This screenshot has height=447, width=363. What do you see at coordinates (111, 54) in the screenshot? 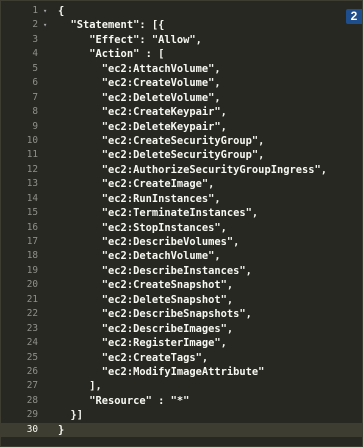
I see `code-text: "Action" : [` at bounding box center [111, 54].